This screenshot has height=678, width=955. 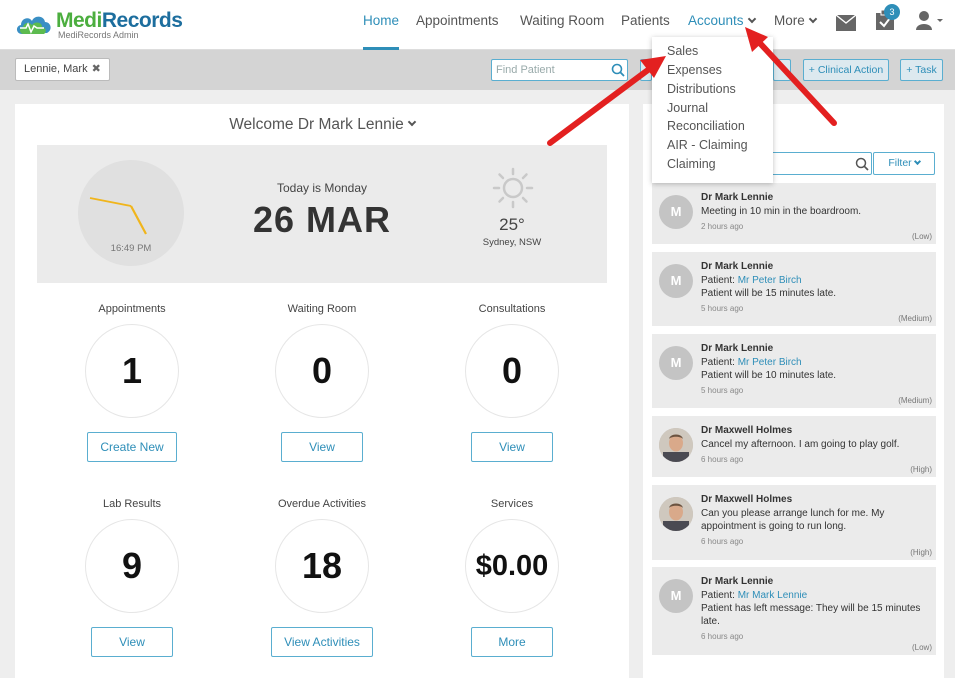 I want to click on more-services-button: More, so click(x=512, y=642).